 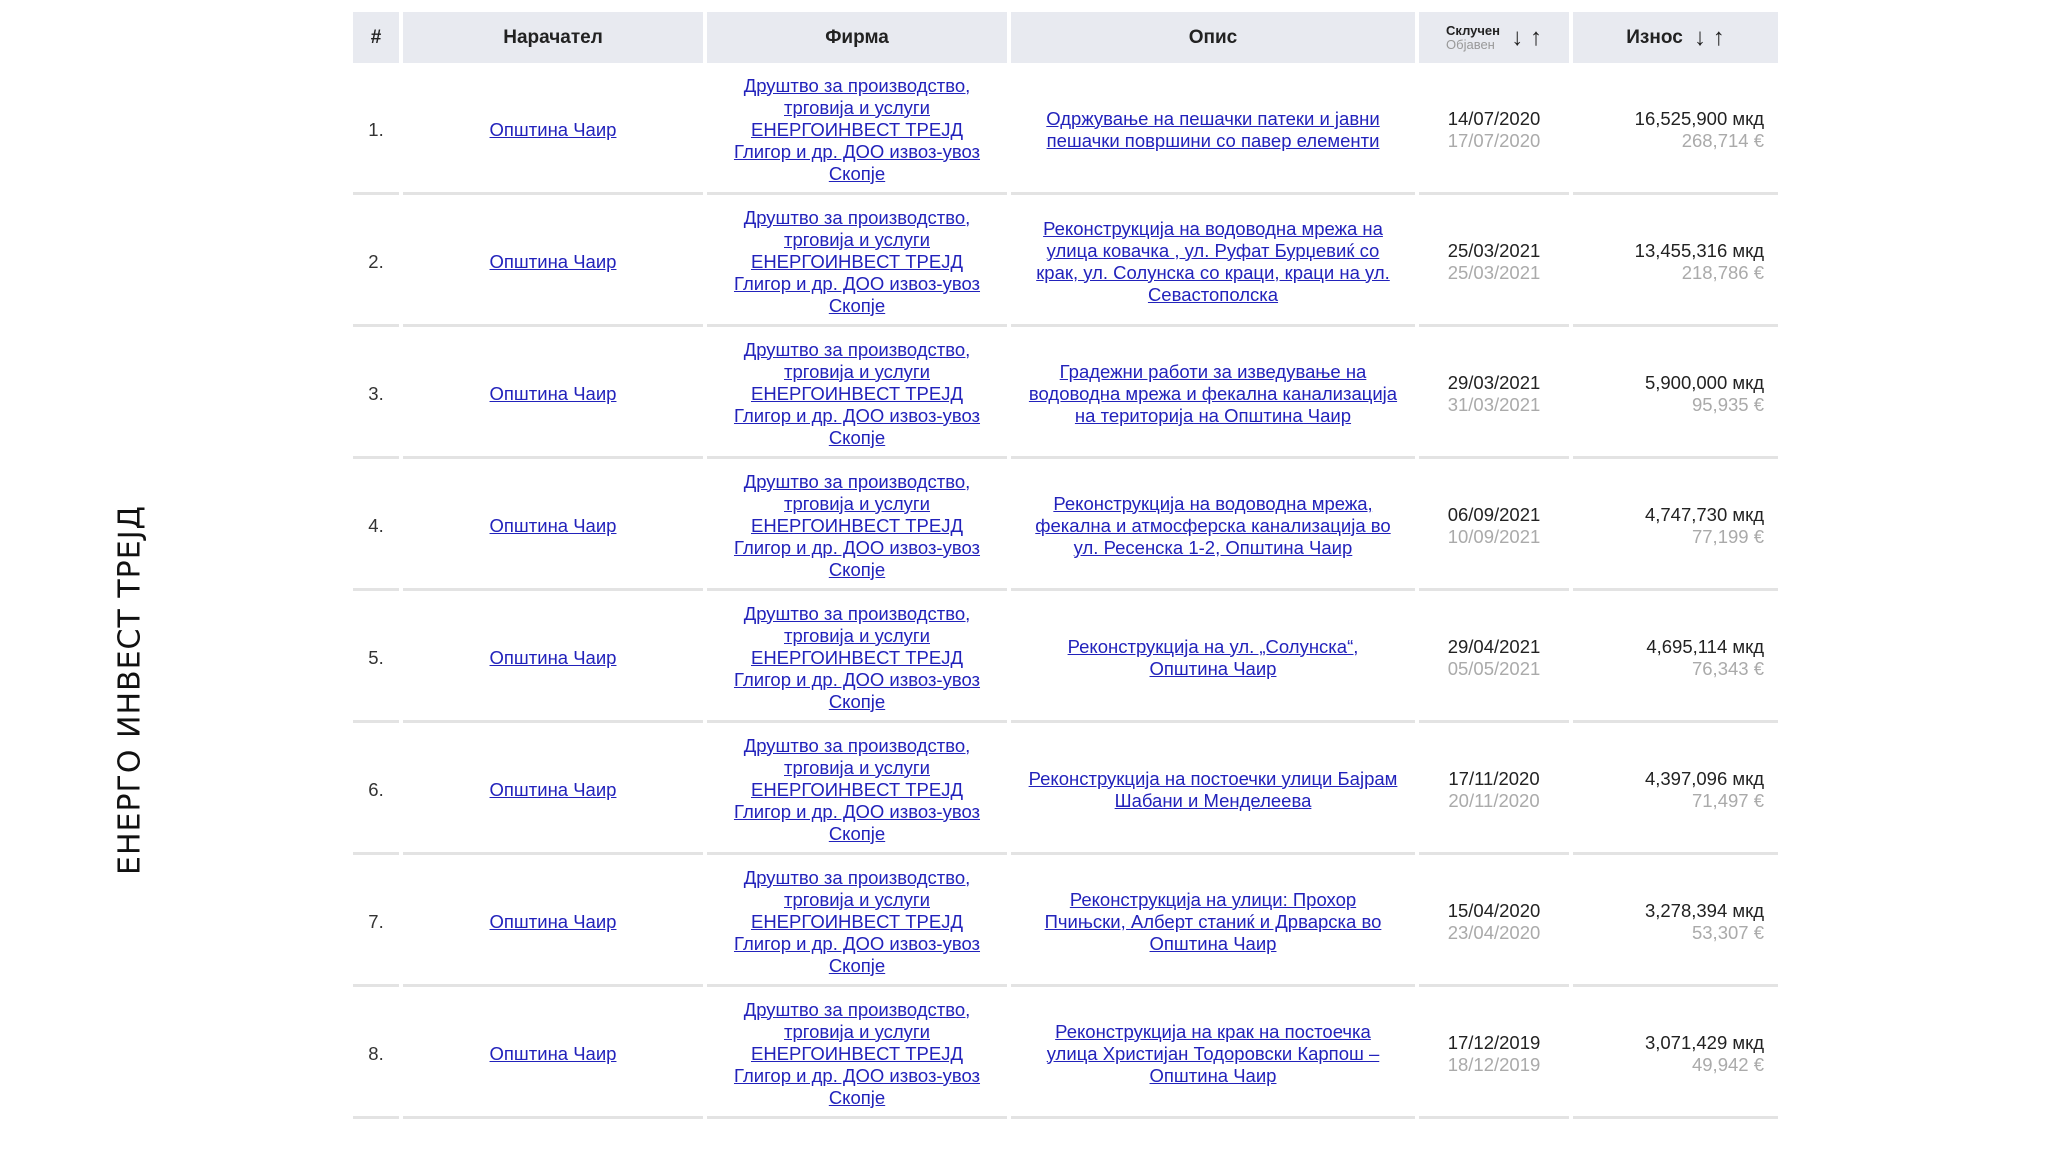 I want to click on amount-eur: 268,714 €, so click(x=1722, y=140).